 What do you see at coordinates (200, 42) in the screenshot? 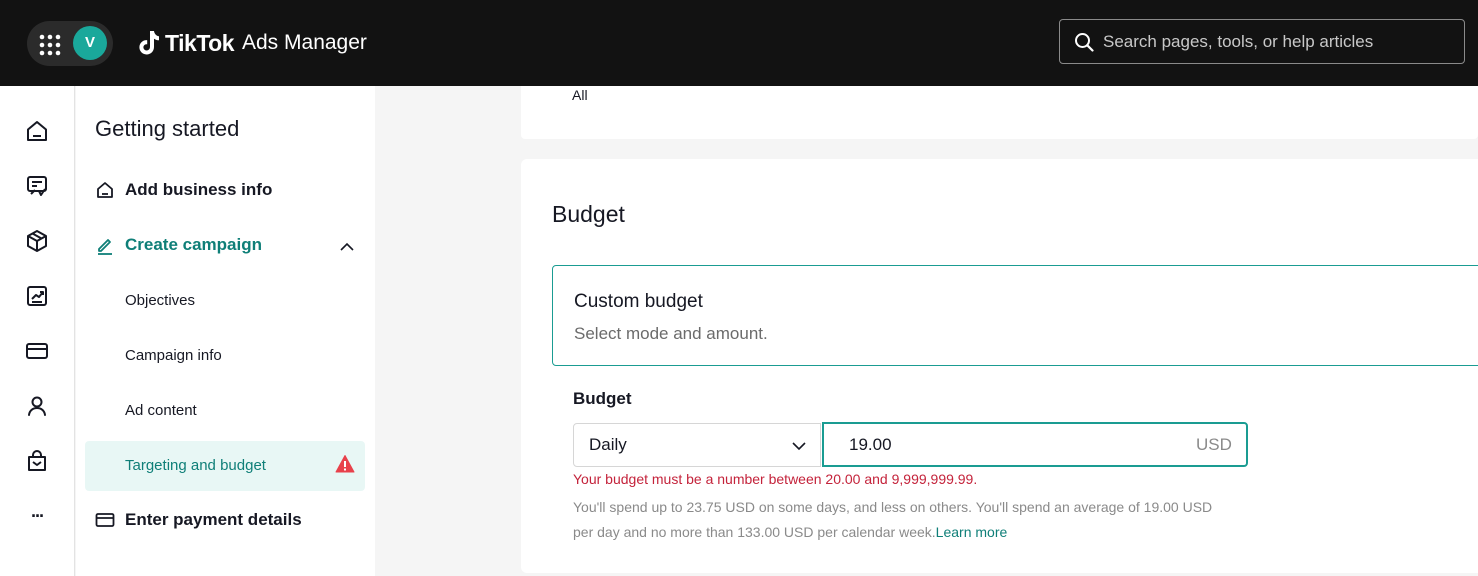
I see `brand-name: TikTok` at bounding box center [200, 42].